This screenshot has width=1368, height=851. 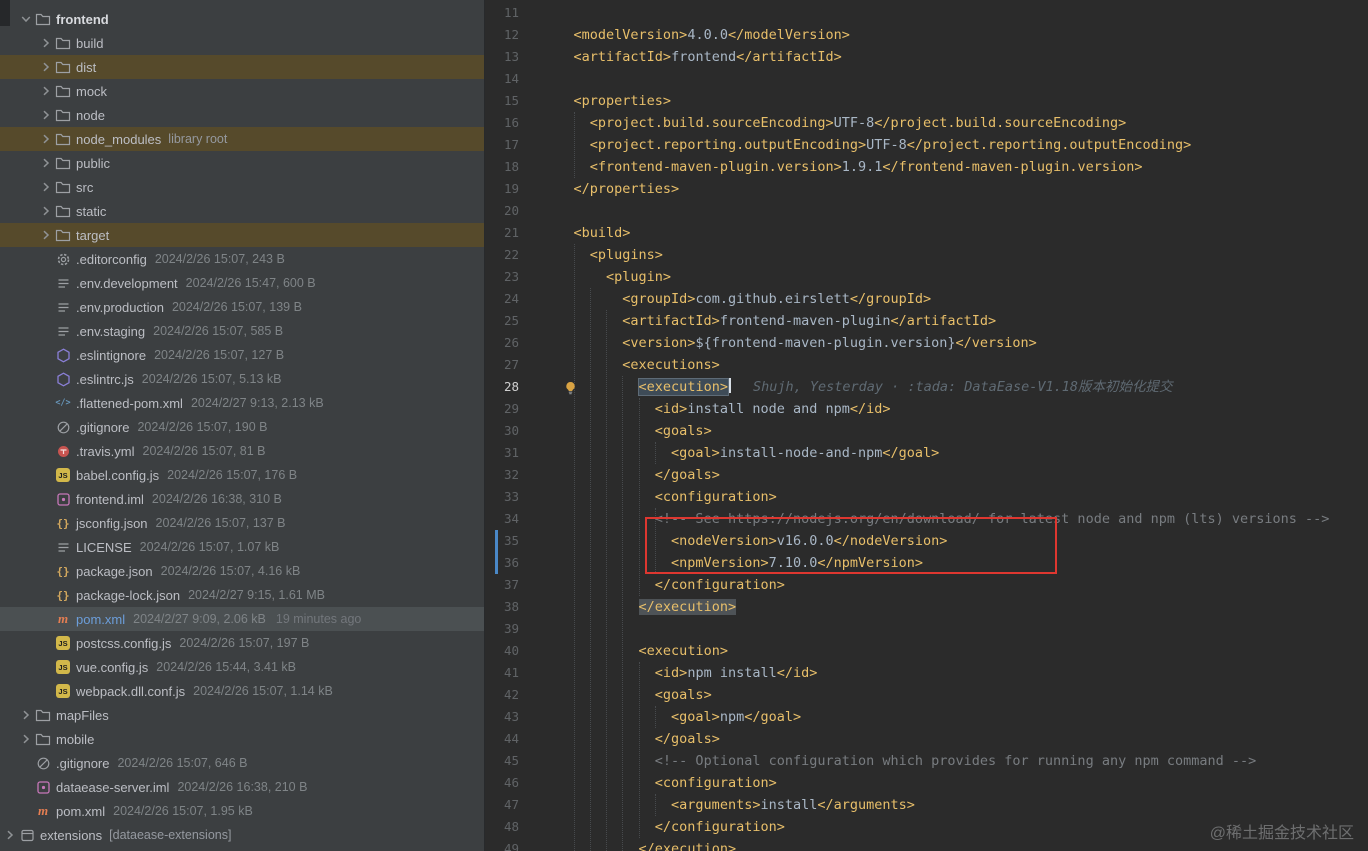 I want to click on tree-item-mobile: mobile, so click(x=242, y=739).